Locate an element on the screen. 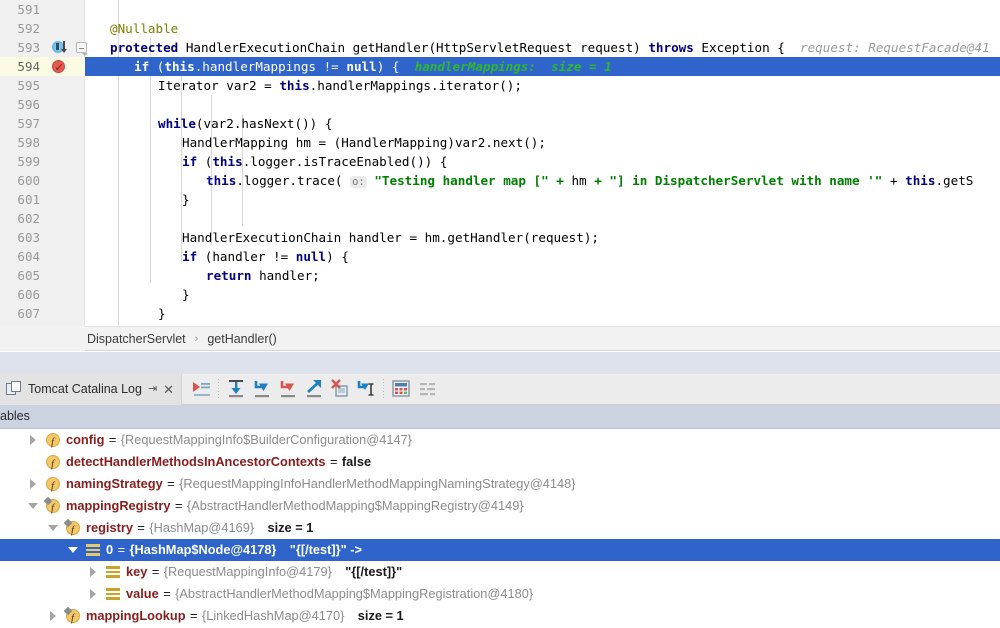 The width and height of the screenshot is (1000, 628). line-number: 598 is located at coordinates (28, 142).